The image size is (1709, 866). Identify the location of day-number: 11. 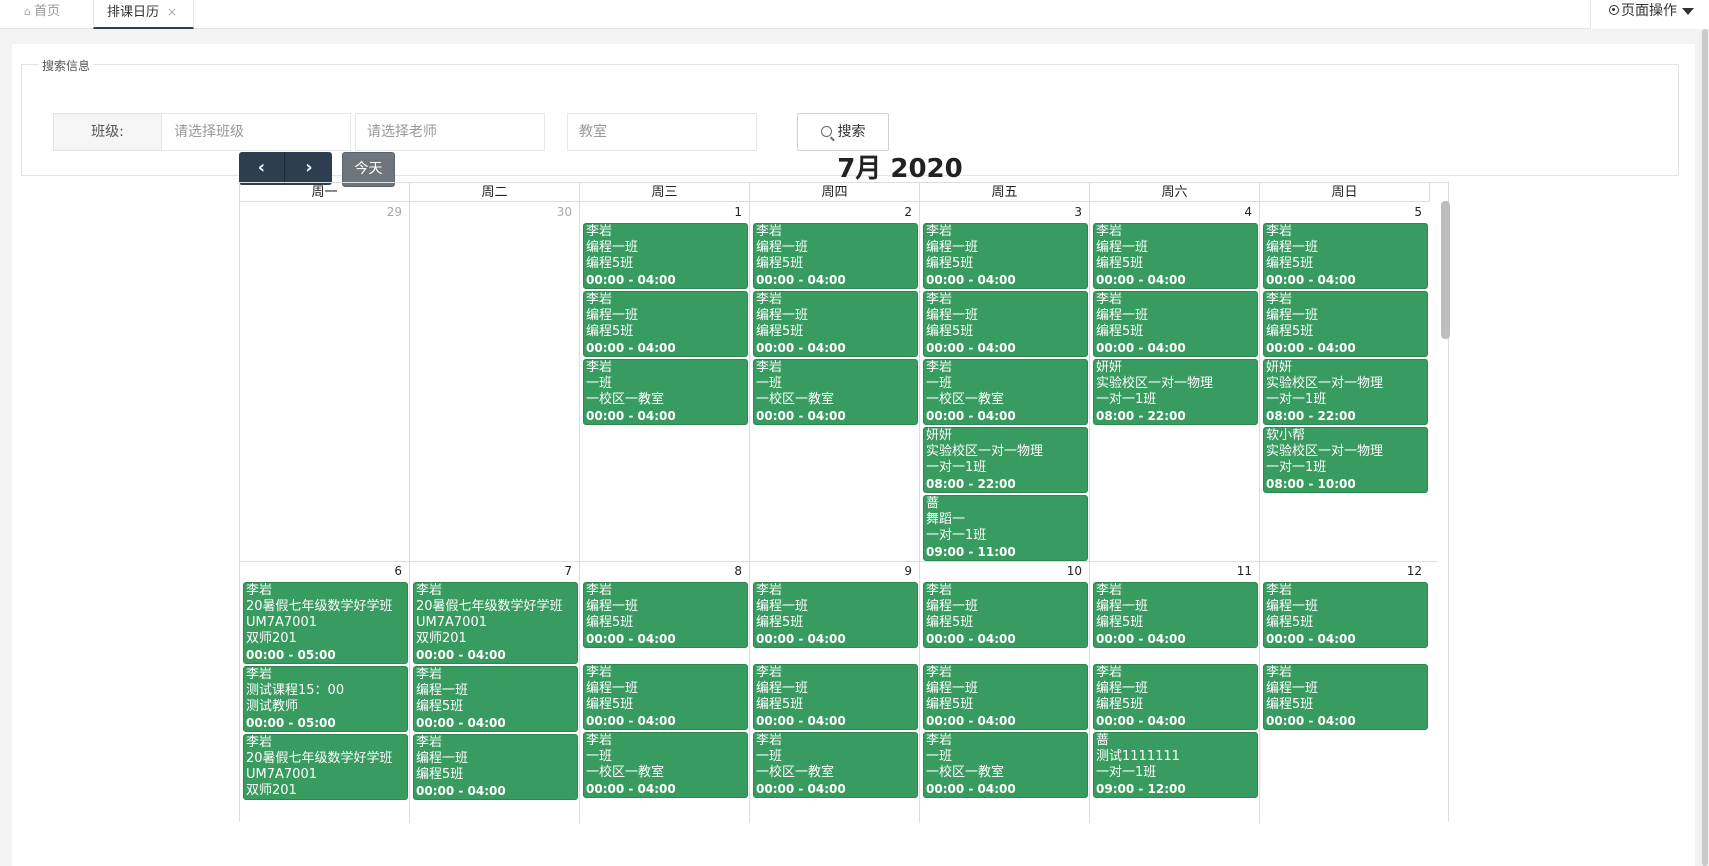
(1244, 571).